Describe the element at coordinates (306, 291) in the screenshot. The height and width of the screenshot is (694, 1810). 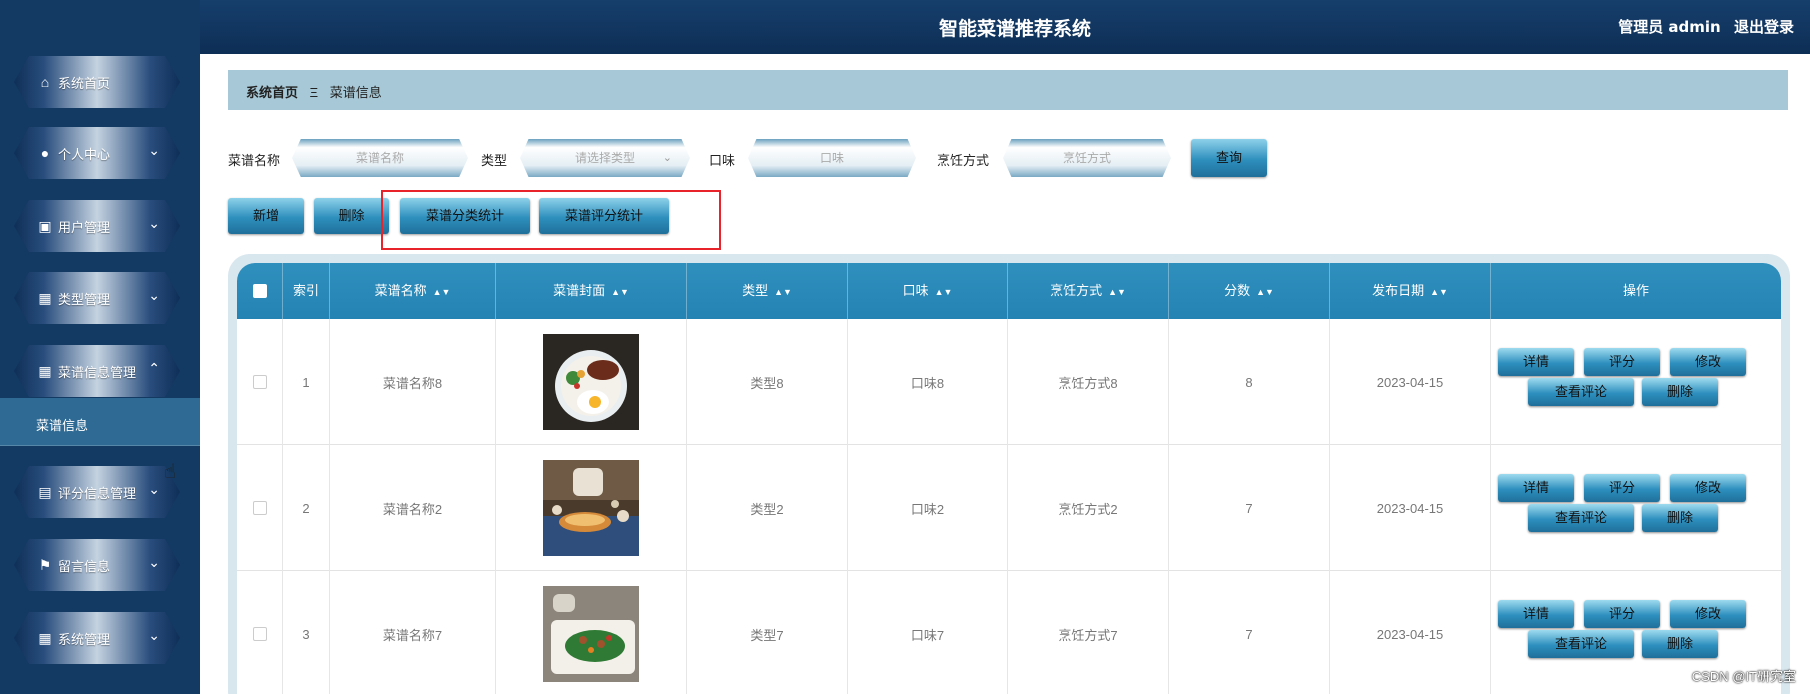
I see `col-header-index: 索引` at that location.